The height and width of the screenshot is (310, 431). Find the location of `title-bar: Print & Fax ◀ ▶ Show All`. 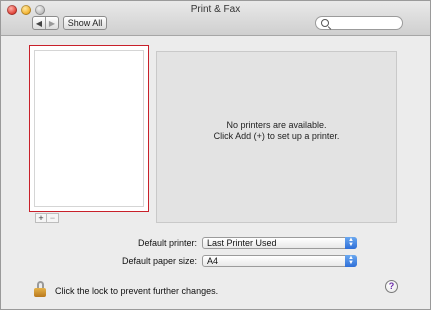

title-bar: Print & Fax ◀ ▶ Show All is located at coordinates (215, 18).